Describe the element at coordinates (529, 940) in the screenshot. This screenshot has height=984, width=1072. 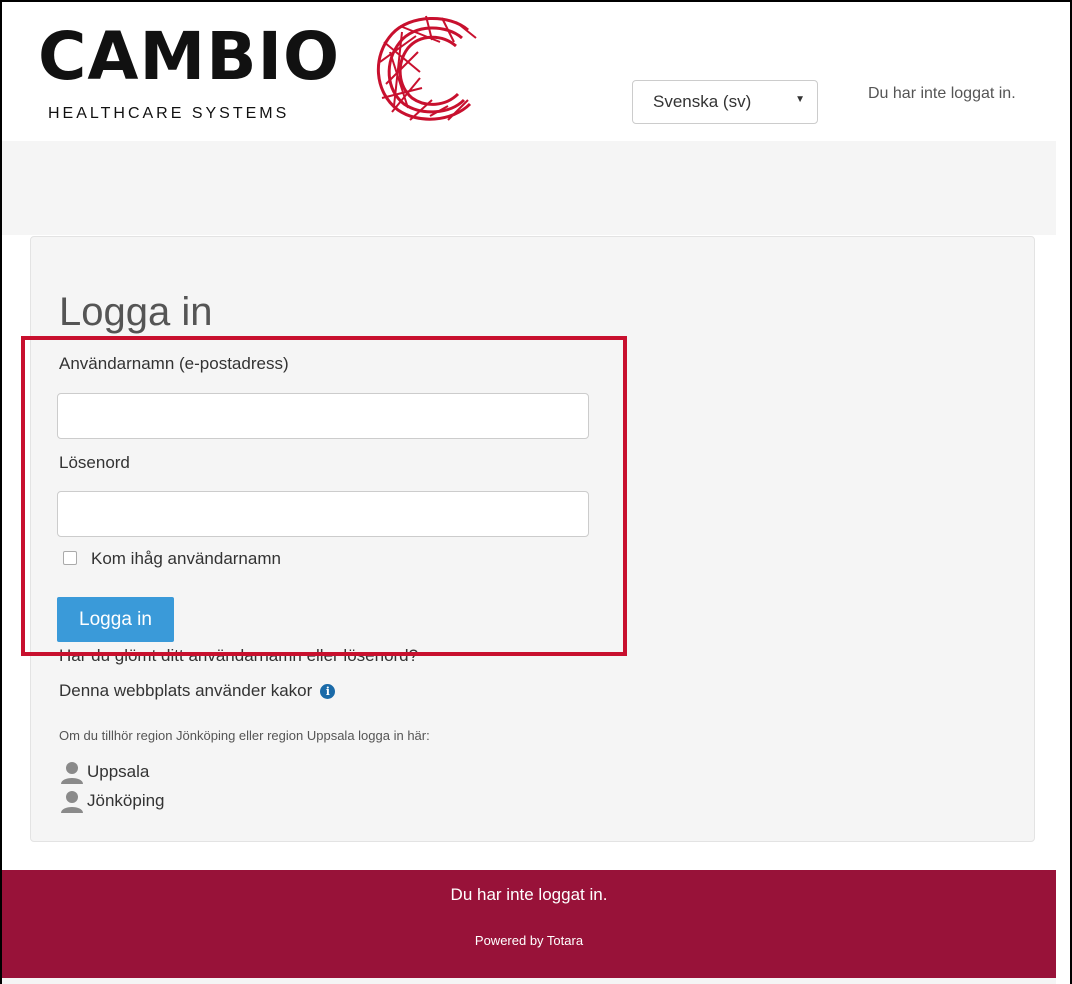
I see `footer-powered-by: Powered by Totara` at that location.